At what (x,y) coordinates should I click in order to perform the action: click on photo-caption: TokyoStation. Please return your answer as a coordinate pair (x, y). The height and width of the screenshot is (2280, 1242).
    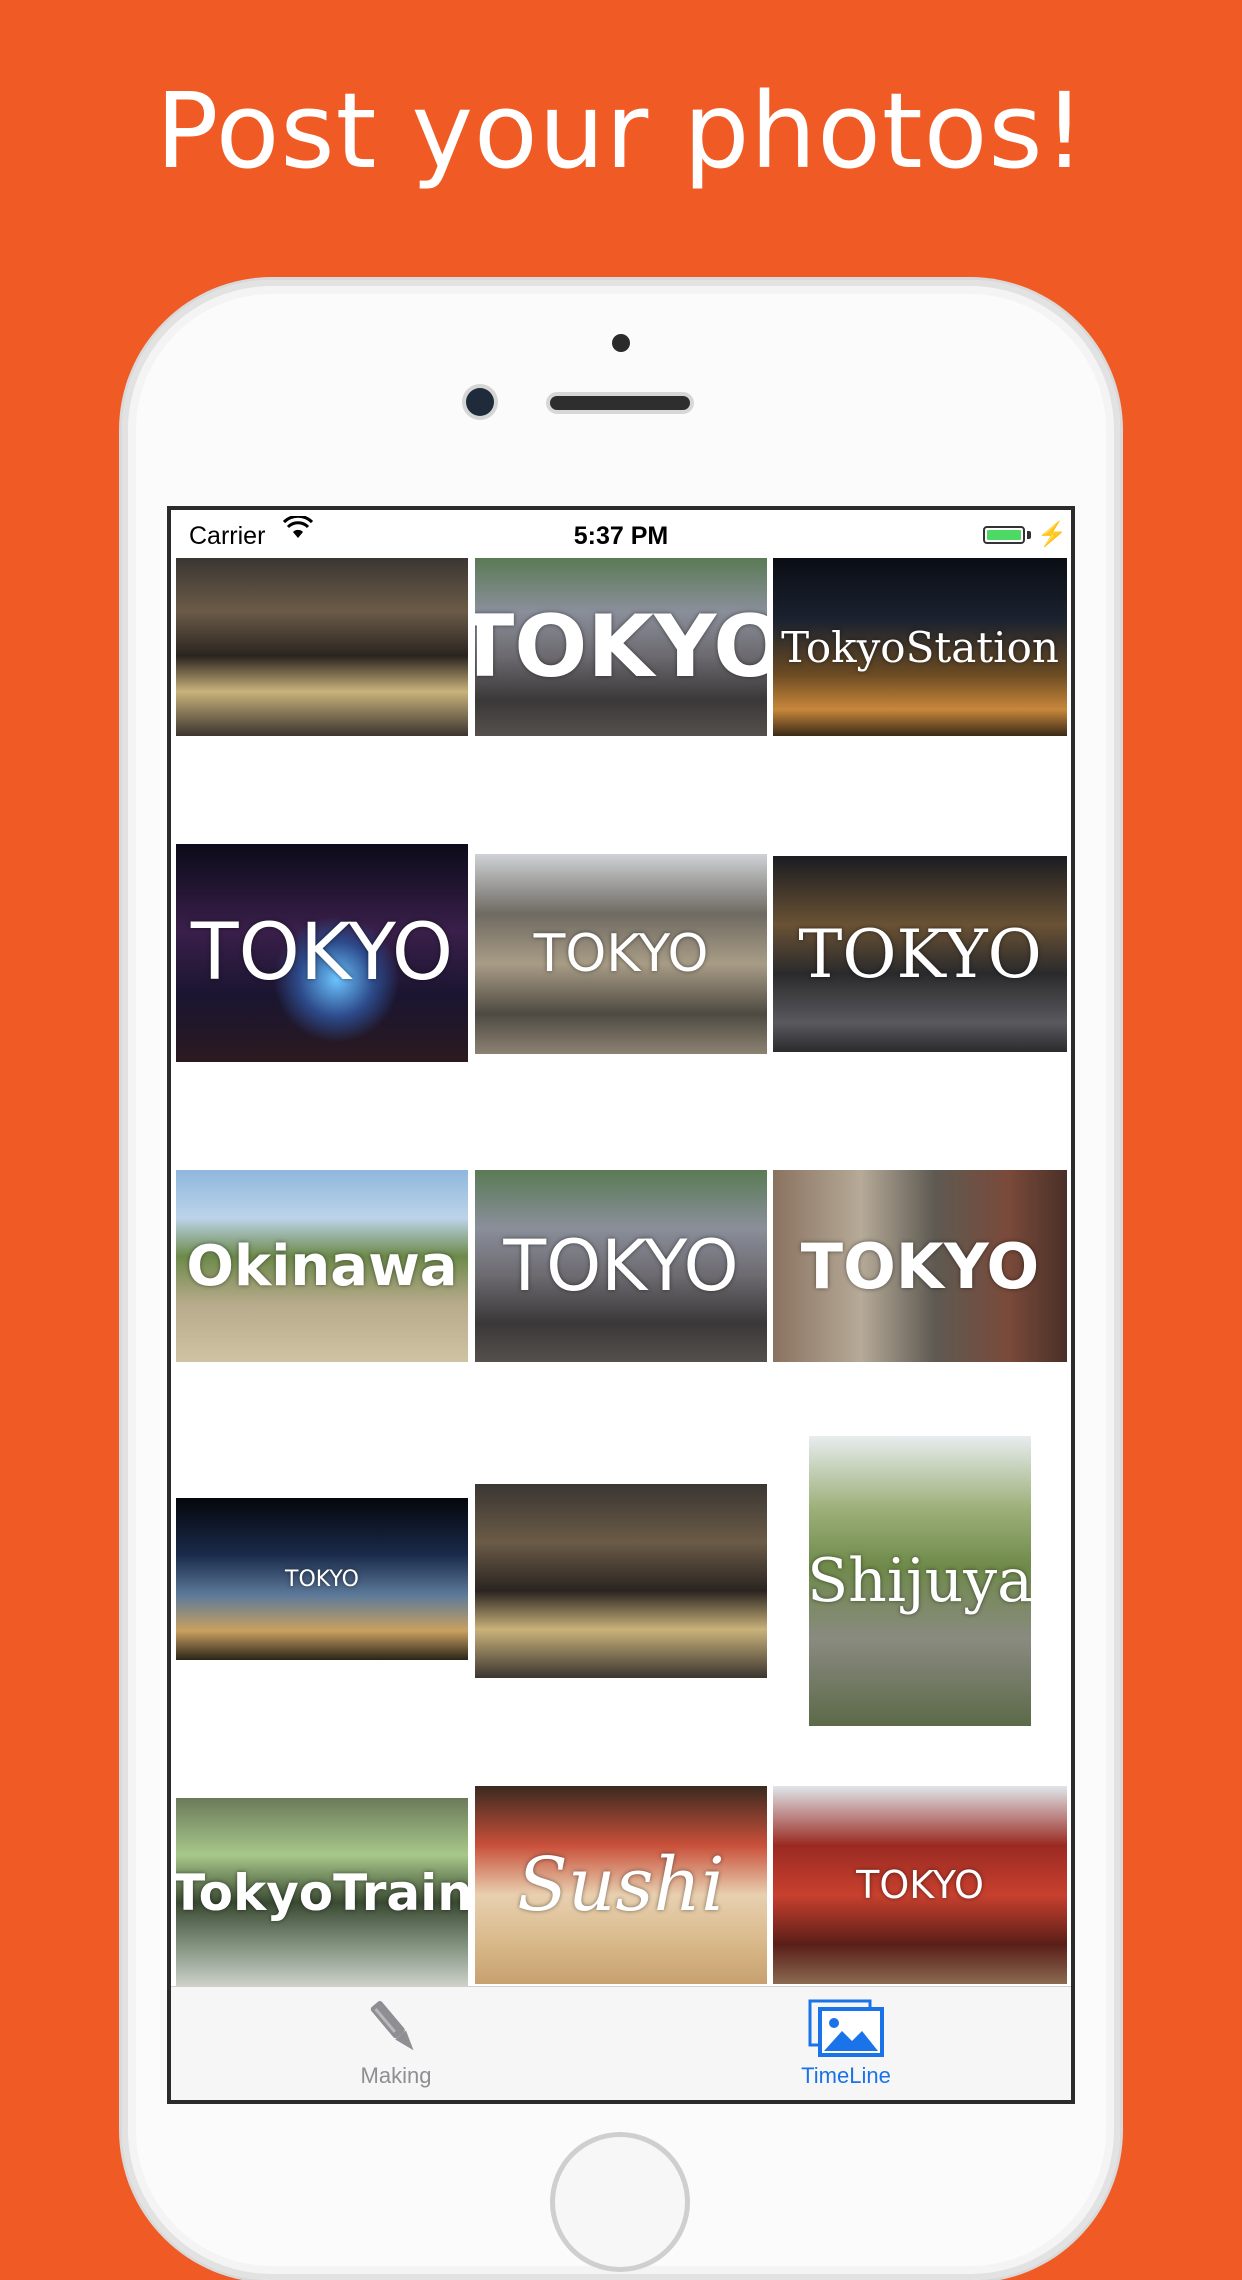
    Looking at the image, I should click on (920, 647).